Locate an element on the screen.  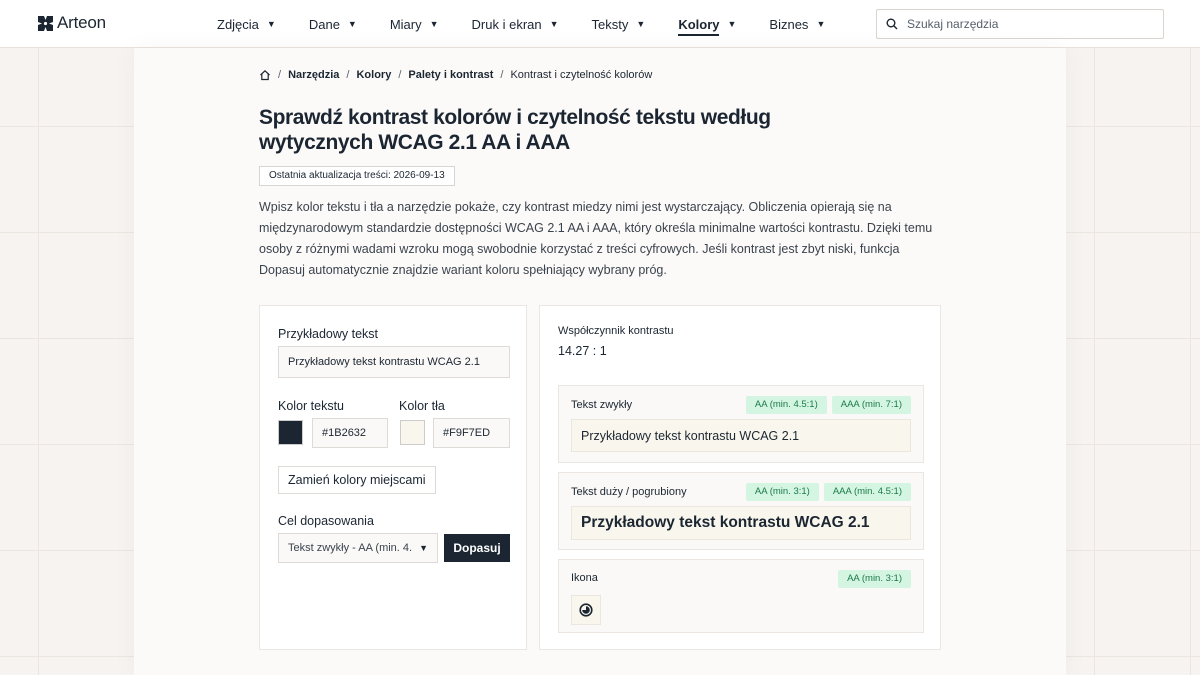
logo-text: Arteon is located at coordinates (81, 22).